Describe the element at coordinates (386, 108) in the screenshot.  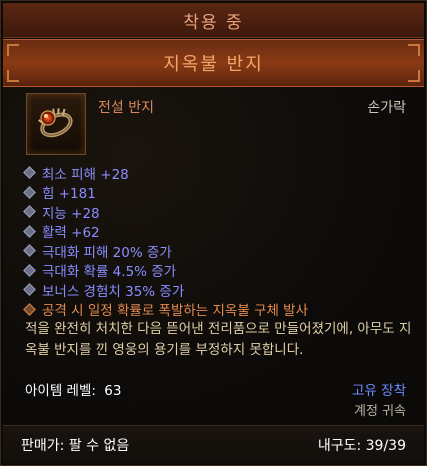
I see `item-slot: 손가락` at that location.